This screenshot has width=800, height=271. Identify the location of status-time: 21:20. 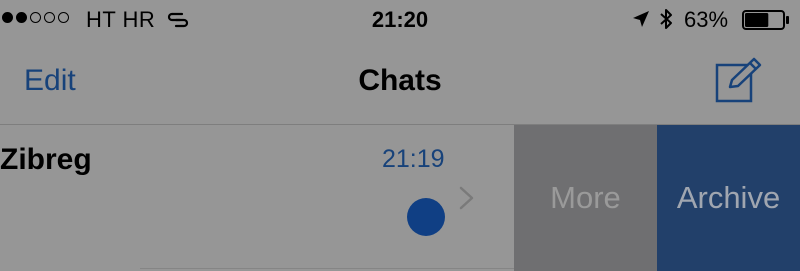
(400, 19).